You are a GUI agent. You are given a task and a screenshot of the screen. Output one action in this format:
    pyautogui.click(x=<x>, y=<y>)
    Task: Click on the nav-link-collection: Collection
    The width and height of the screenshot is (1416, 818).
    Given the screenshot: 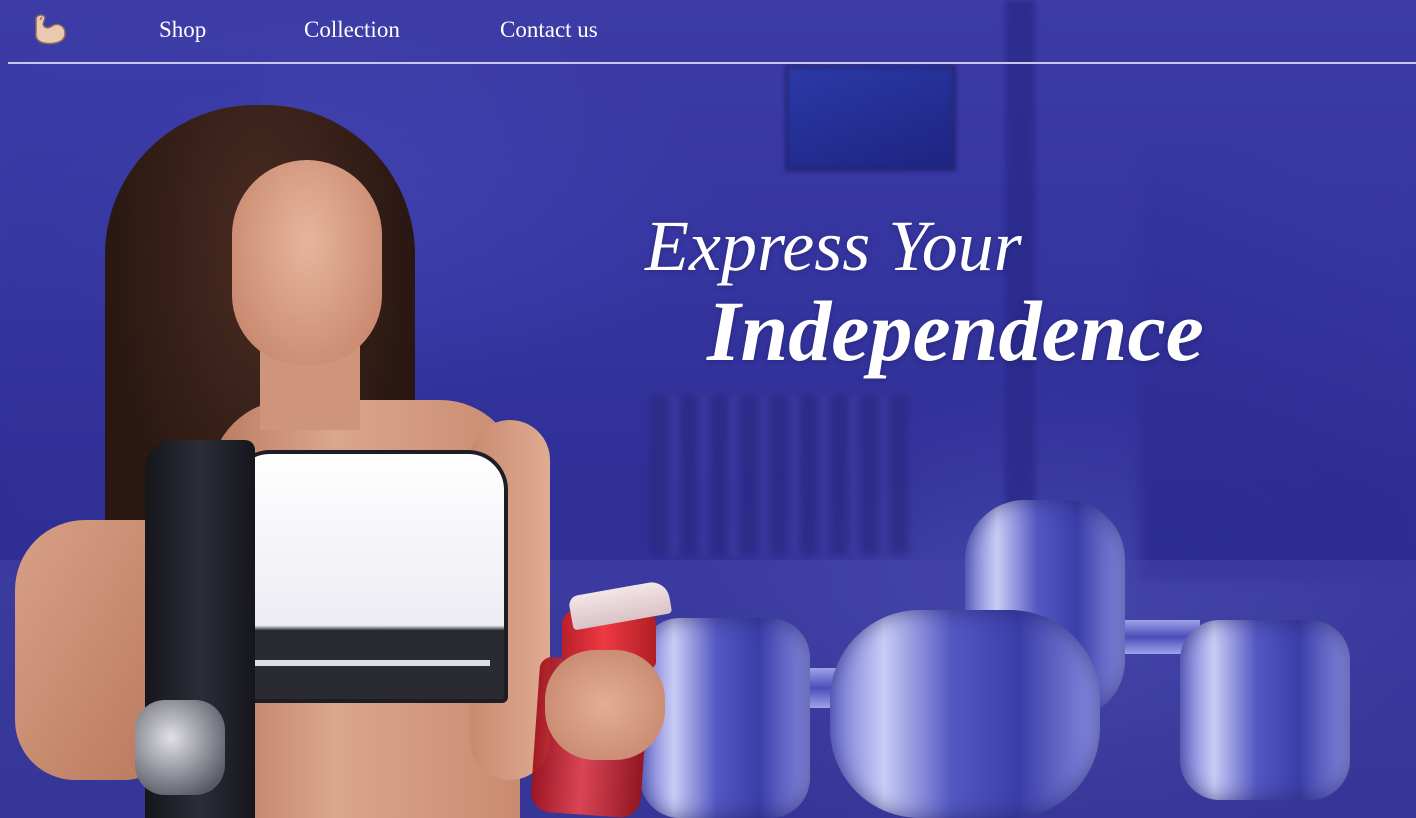 What is the action you would take?
    pyautogui.click(x=352, y=30)
    